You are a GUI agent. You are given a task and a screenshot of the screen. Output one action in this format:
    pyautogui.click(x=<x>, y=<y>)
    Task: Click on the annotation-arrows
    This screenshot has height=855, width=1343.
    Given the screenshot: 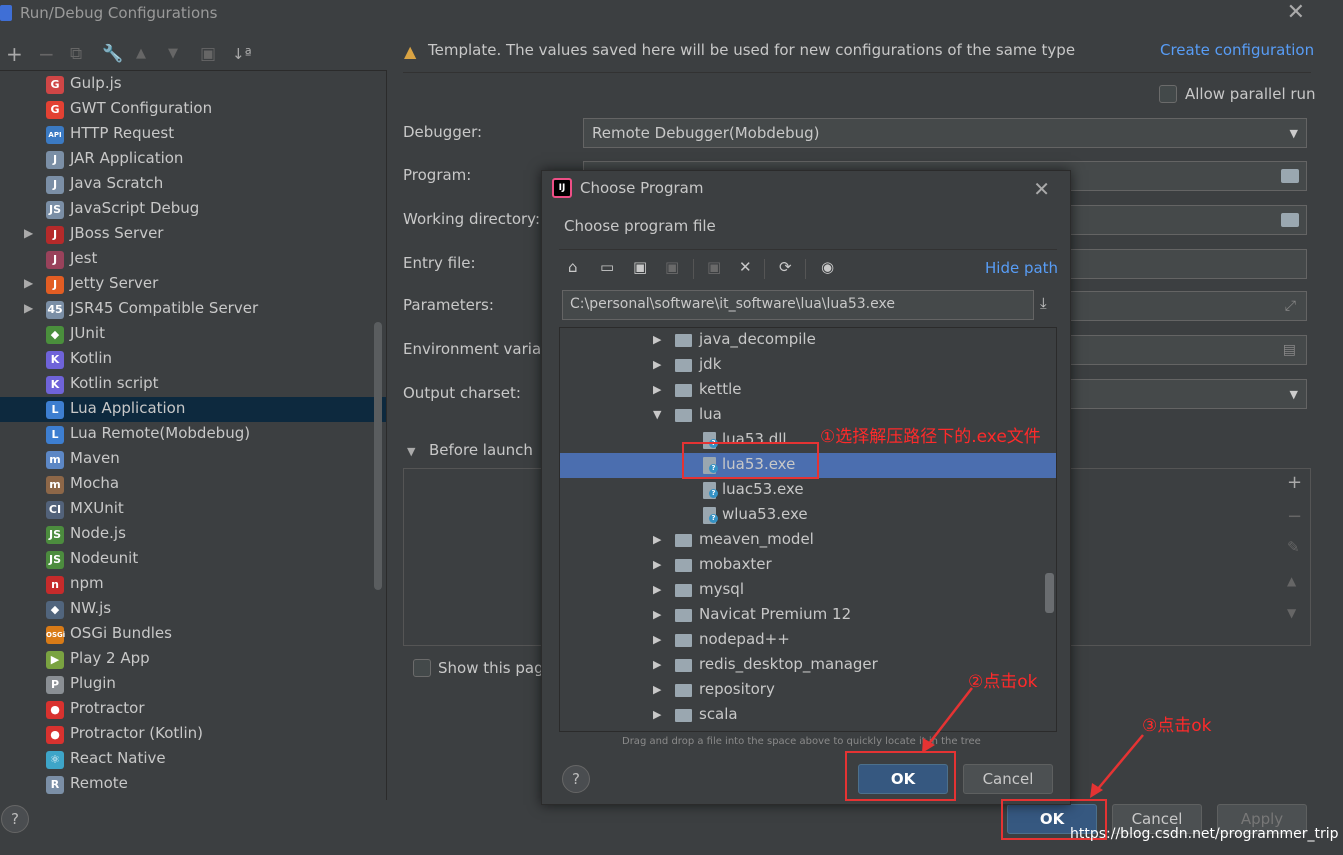 What is the action you would take?
    pyautogui.click(x=1033, y=742)
    